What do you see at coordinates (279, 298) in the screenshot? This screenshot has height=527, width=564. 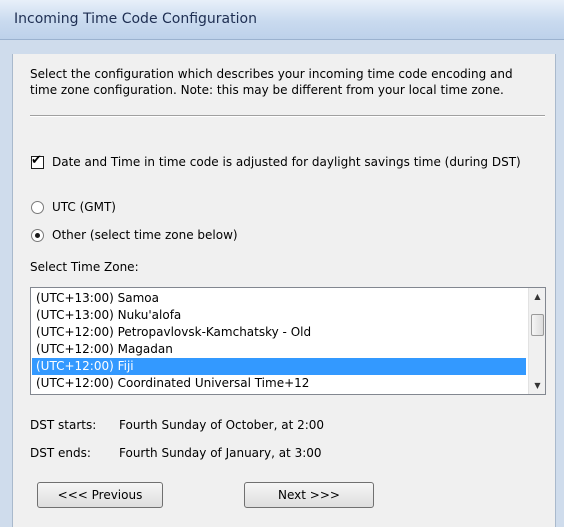 I see `time-zone-item: (UTC+13:00) Samoa` at bounding box center [279, 298].